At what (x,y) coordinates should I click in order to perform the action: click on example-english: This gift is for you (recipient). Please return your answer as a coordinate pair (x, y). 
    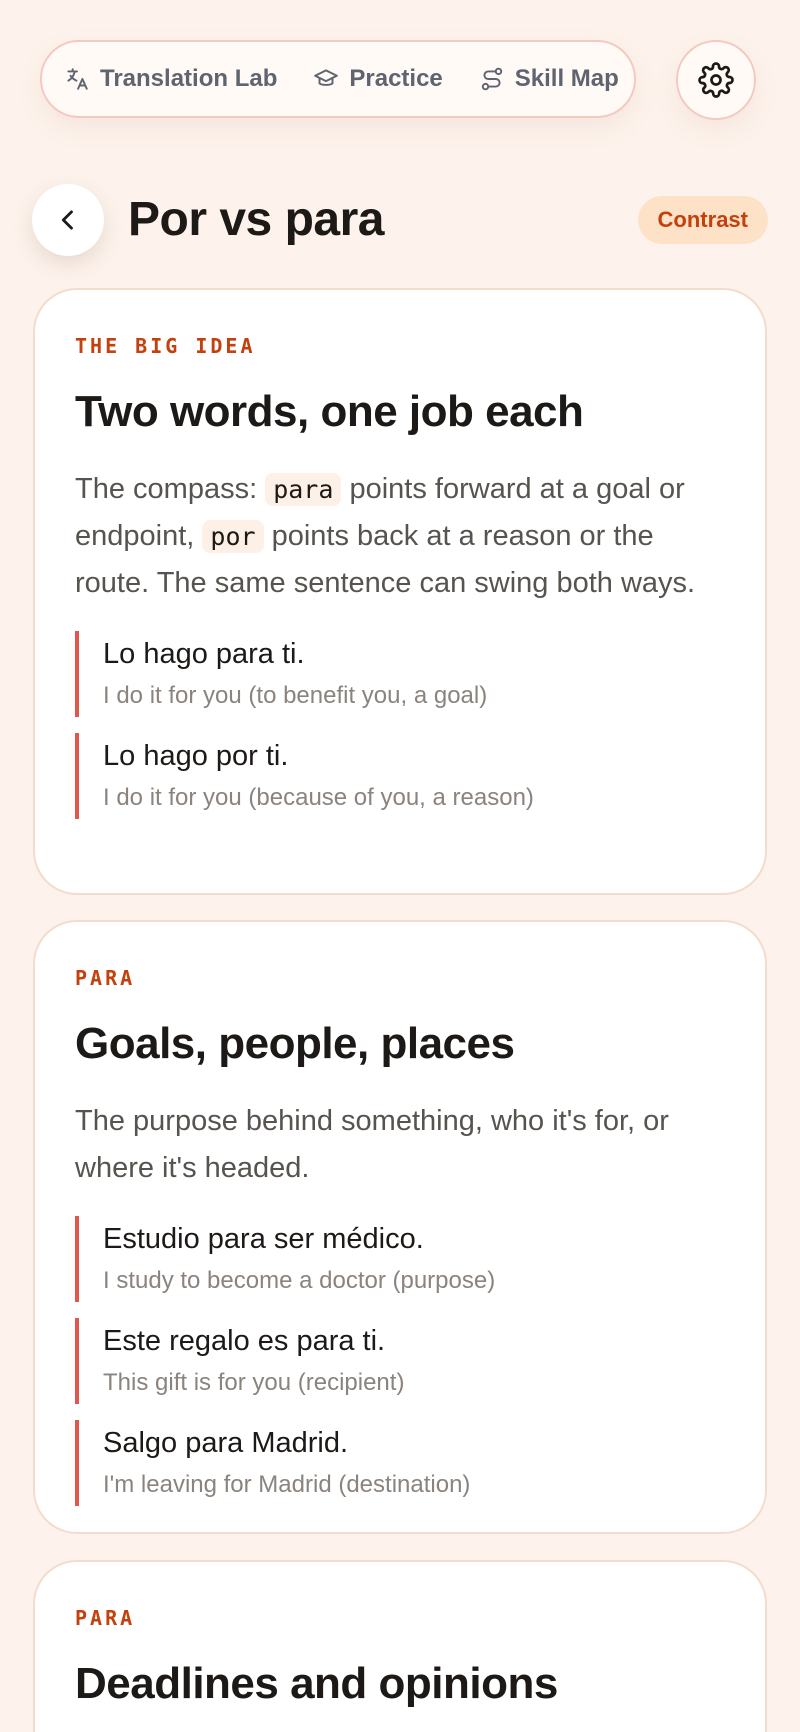
    Looking at the image, I should click on (254, 1382).